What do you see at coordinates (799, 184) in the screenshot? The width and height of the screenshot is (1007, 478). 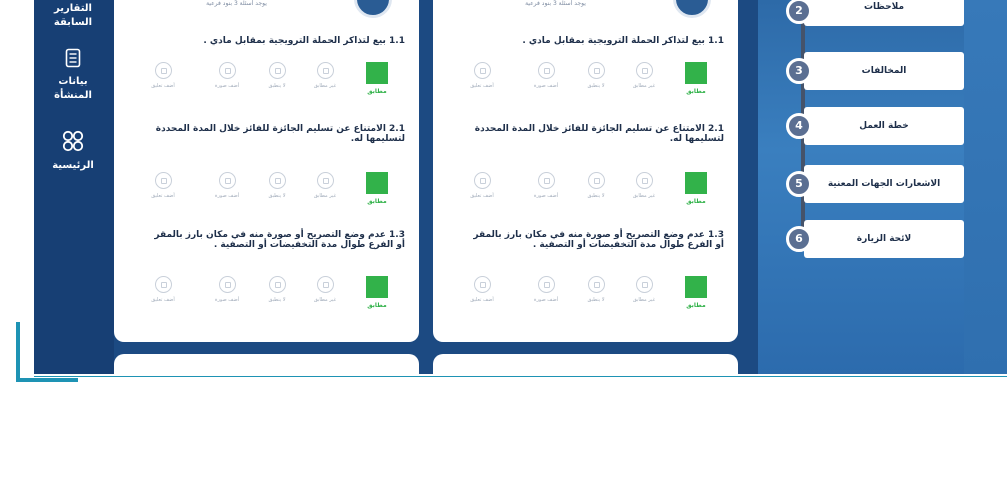 I see `step-number: 5` at bounding box center [799, 184].